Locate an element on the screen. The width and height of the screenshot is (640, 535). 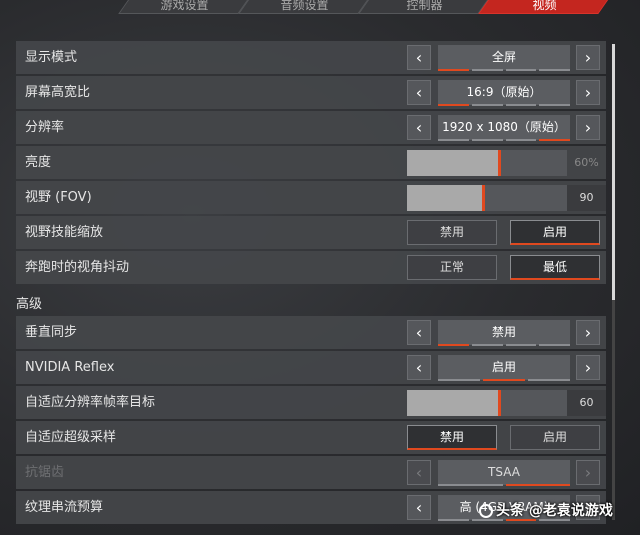
option-button: 正常 is located at coordinates (452, 267).